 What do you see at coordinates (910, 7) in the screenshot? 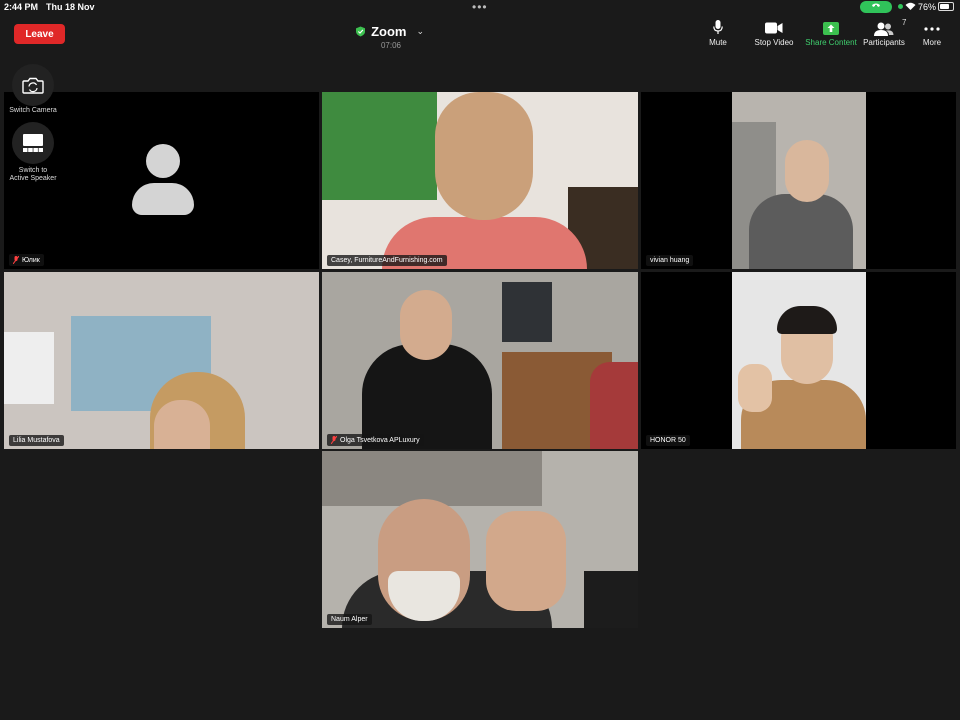
I see `wifi-icon` at bounding box center [910, 7].